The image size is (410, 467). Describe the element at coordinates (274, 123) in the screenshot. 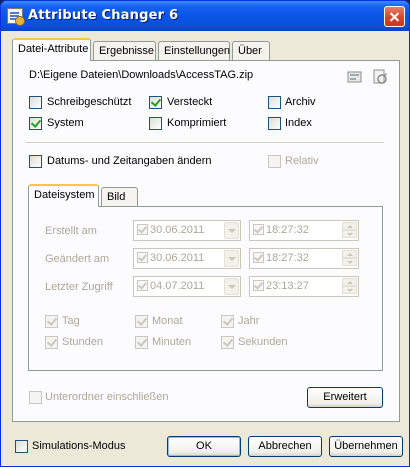

I see `index-checkbox` at that location.